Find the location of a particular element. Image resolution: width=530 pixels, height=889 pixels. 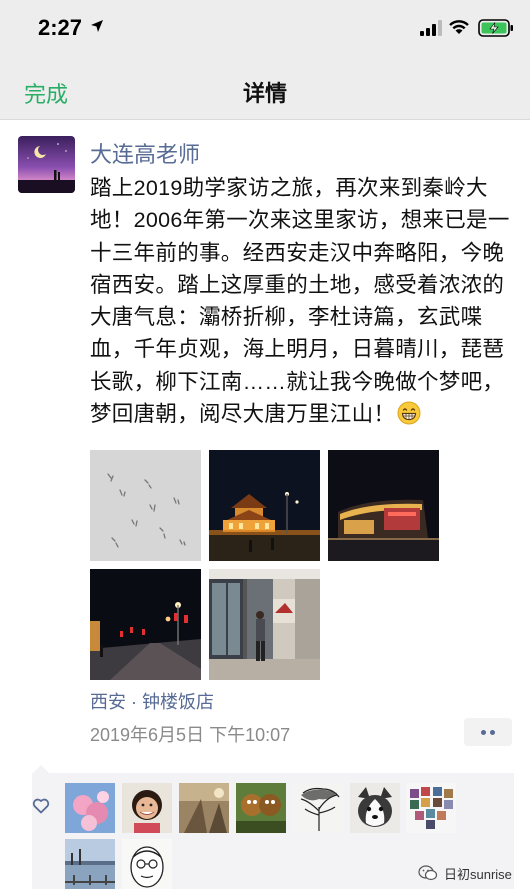

watermark: 日初sunrise is located at coordinates (472, 873).